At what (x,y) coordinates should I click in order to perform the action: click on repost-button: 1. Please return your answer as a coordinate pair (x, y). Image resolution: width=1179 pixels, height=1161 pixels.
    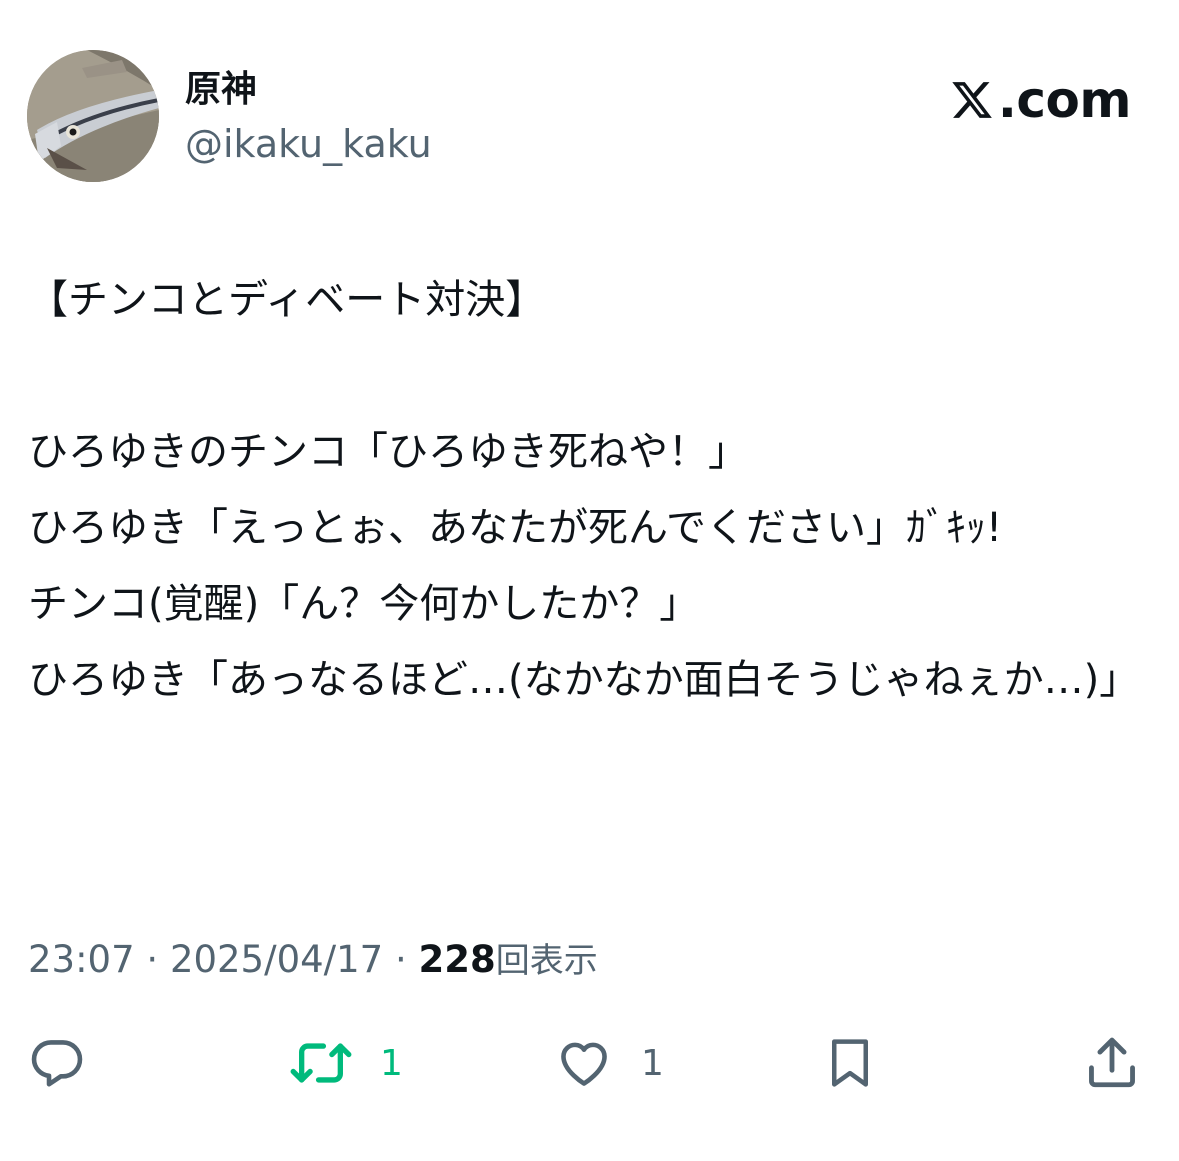
    Looking at the image, I should click on (345, 1063).